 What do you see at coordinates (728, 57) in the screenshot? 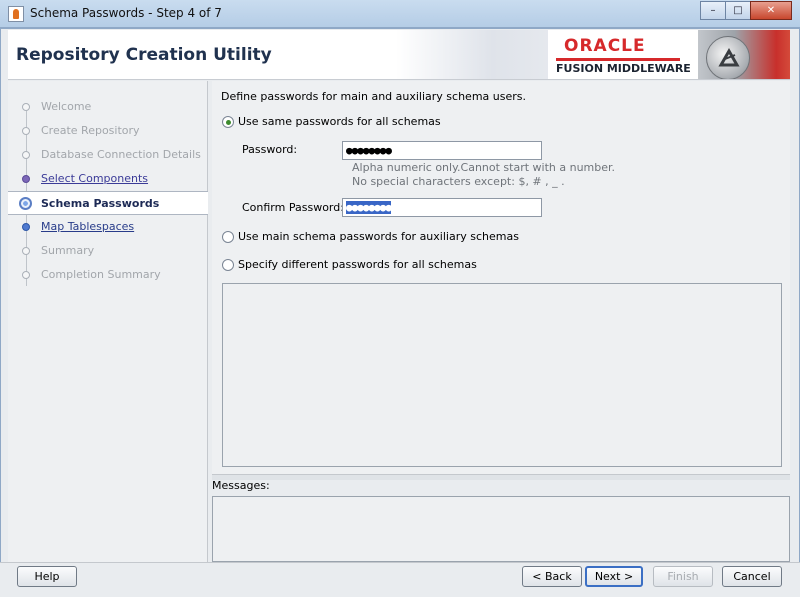
I see `wizard-emblem-icon` at bounding box center [728, 57].